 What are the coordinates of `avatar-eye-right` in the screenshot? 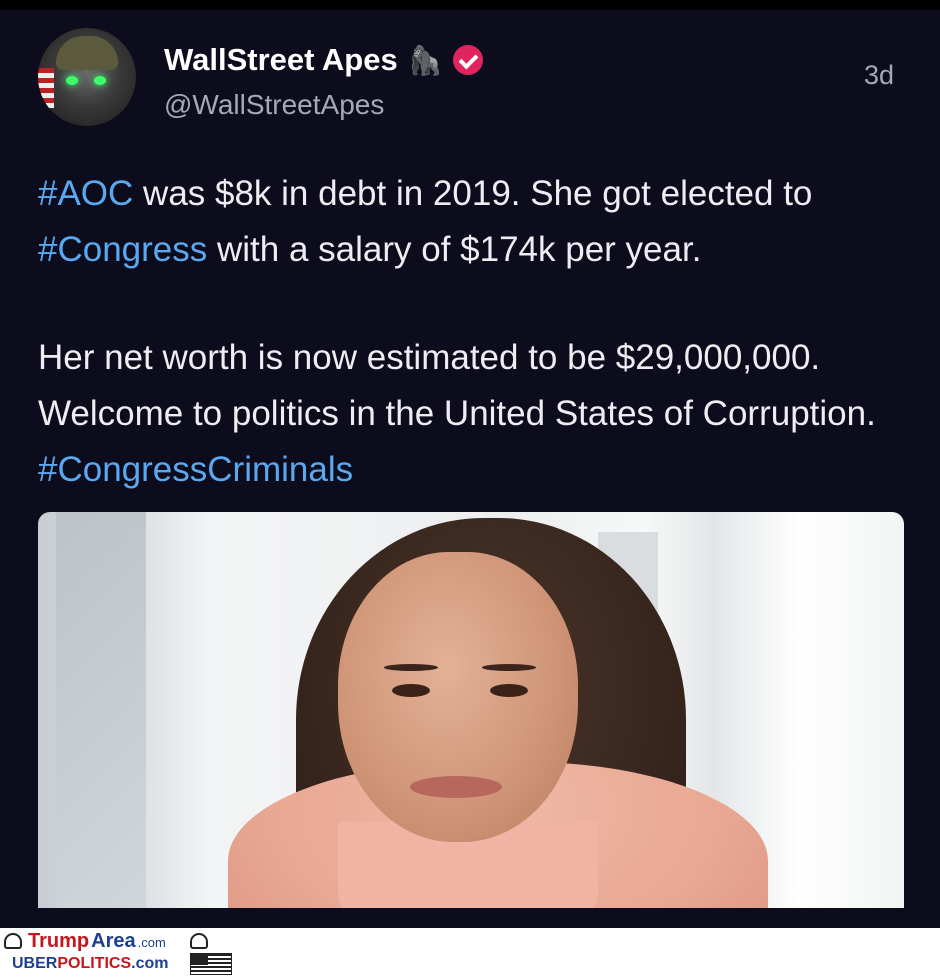 It's located at (100, 80).